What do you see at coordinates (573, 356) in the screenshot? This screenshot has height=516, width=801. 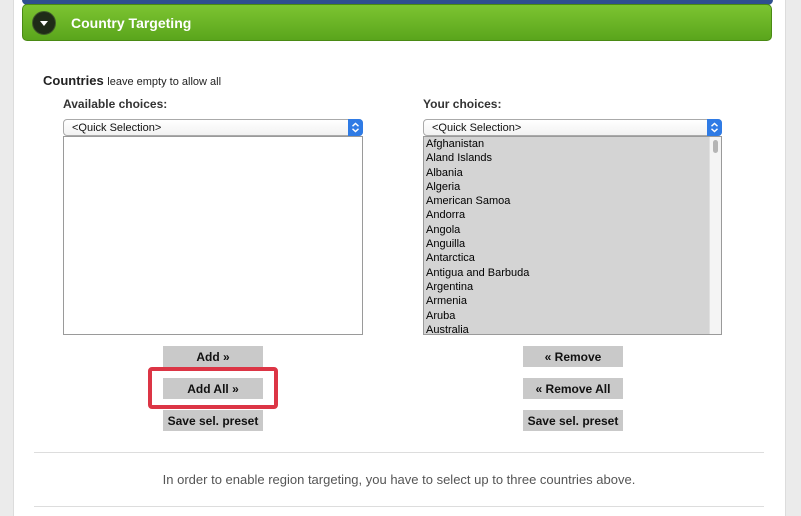 I see `remove-button: « Remove` at bounding box center [573, 356].